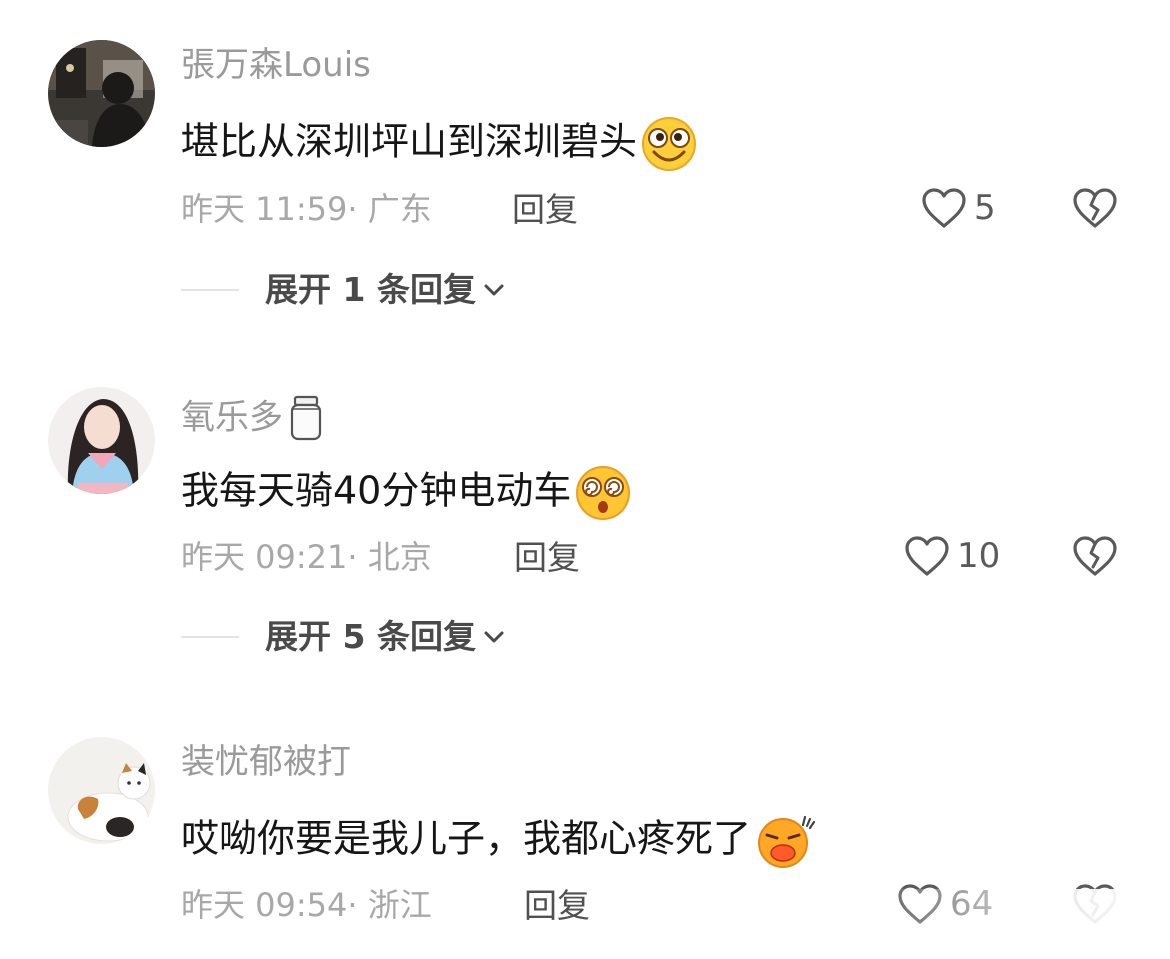 The width and height of the screenshot is (1170, 959). I want to click on avatar-photo, so click(101, 790).